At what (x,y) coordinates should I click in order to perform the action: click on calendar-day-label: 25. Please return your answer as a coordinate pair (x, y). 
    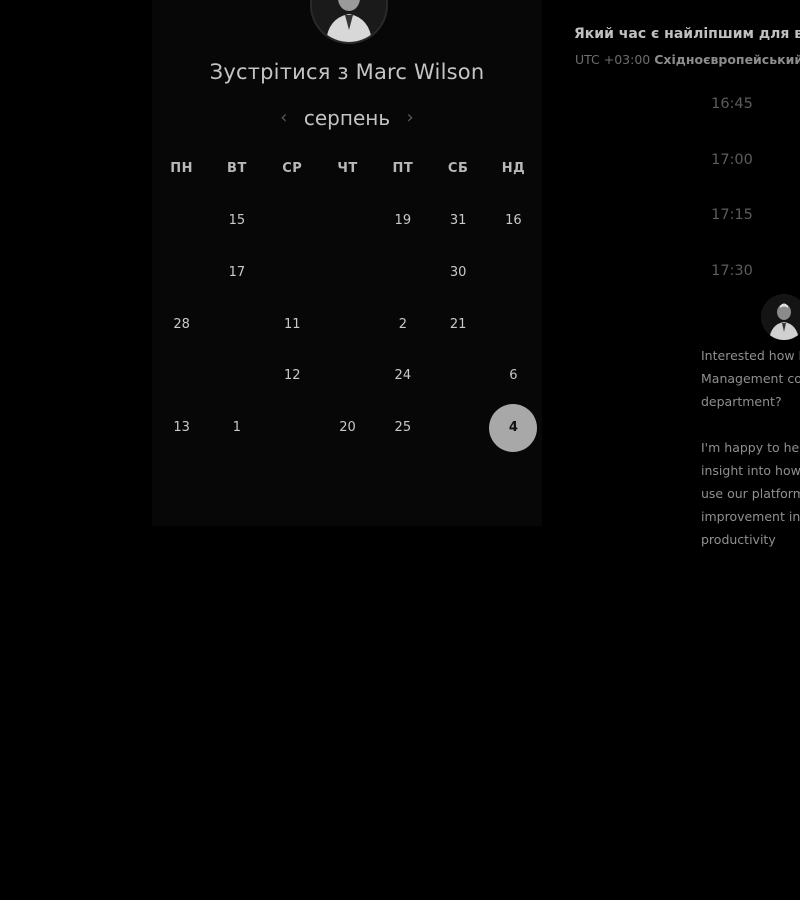
    Looking at the image, I should click on (403, 428).